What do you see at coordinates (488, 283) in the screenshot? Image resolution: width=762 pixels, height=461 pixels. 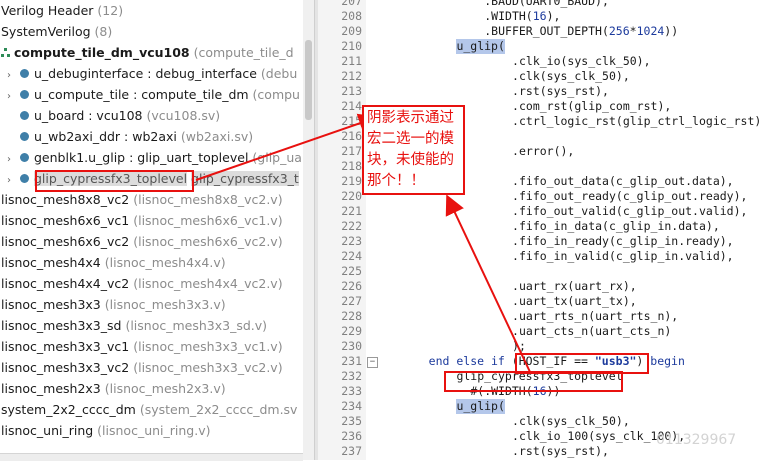 I see `annotation-arrow-to-code` at bounding box center [488, 283].